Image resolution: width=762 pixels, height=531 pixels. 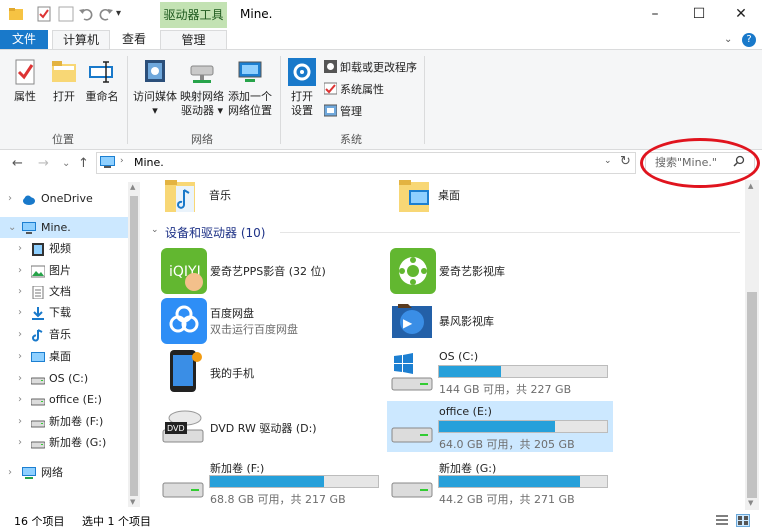 What do you see at coordinates (64, 227) in the screenshot?
I see `sidebar-item-mine: ⌄ Mine.` at bounding box center [64, 227].